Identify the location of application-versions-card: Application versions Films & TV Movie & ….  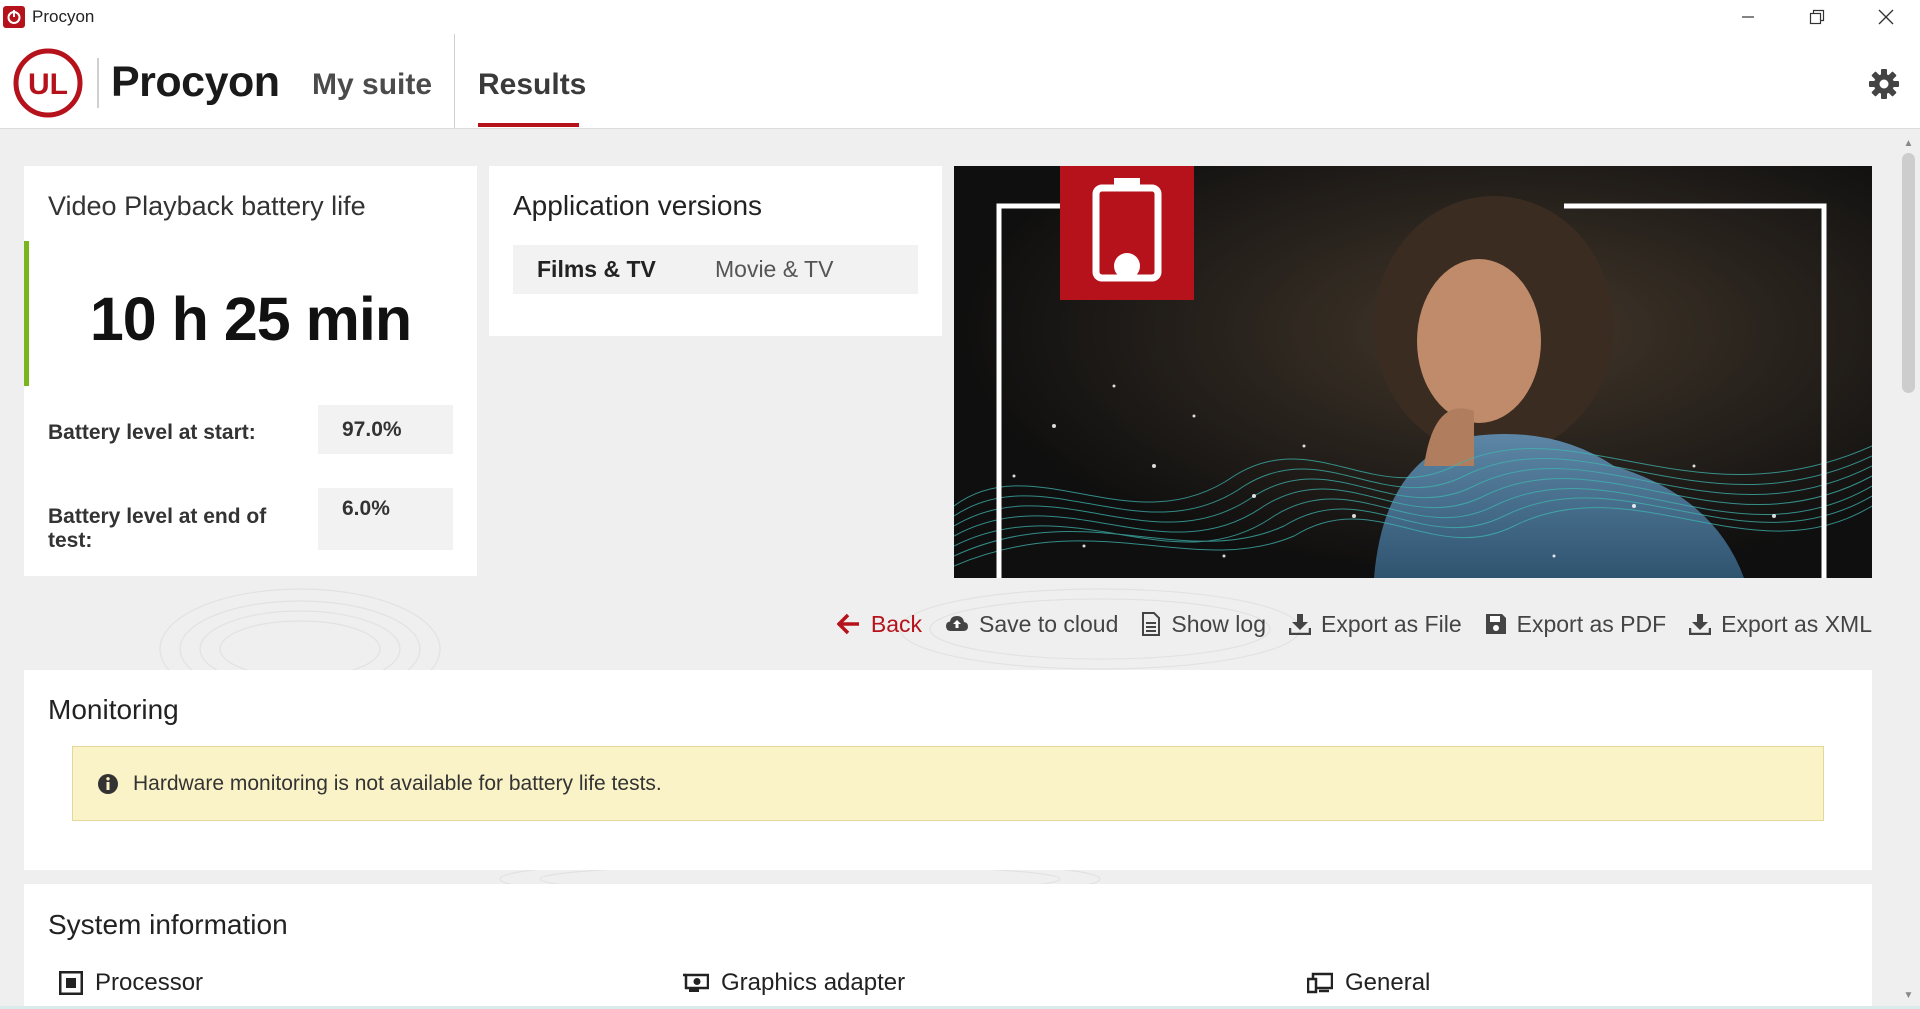
(715, 251).